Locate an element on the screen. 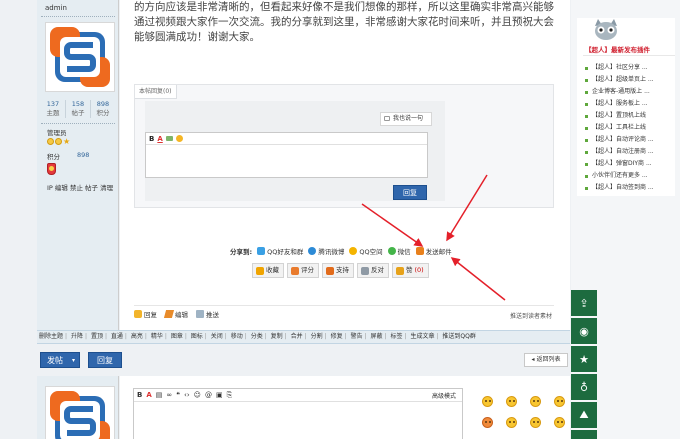  quote-icon: ❝ is located at coordinates (178, 395).